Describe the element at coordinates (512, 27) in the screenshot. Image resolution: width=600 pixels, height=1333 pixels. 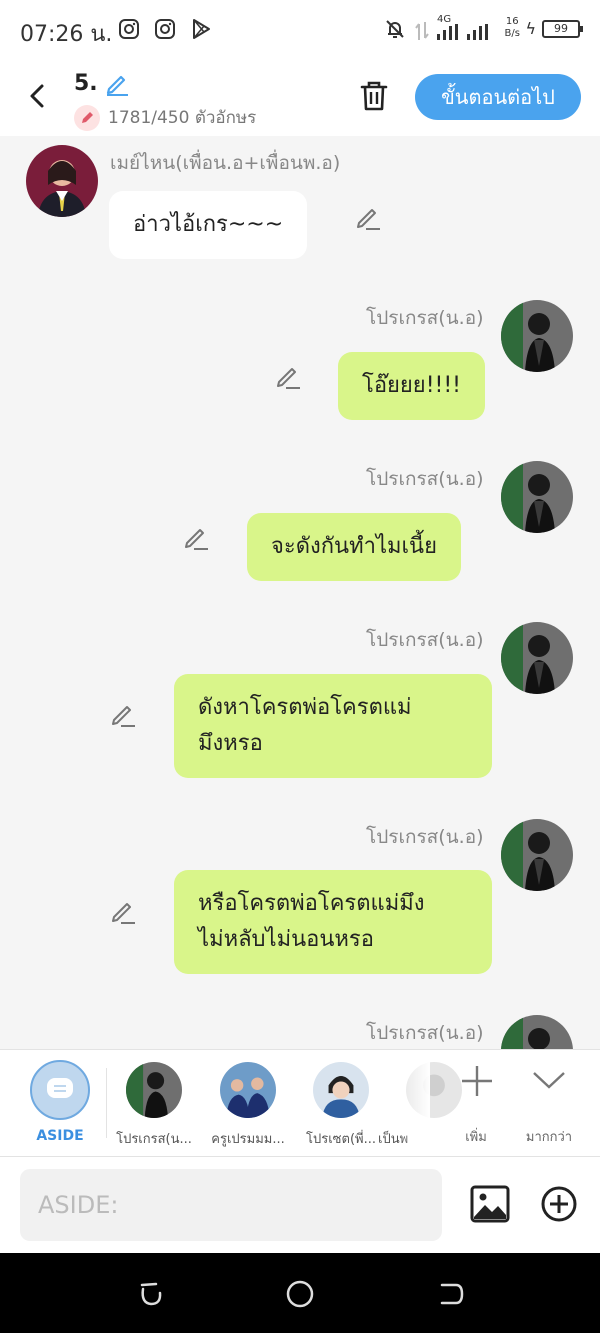
I see `net-speed: 16 B/s` at that location.